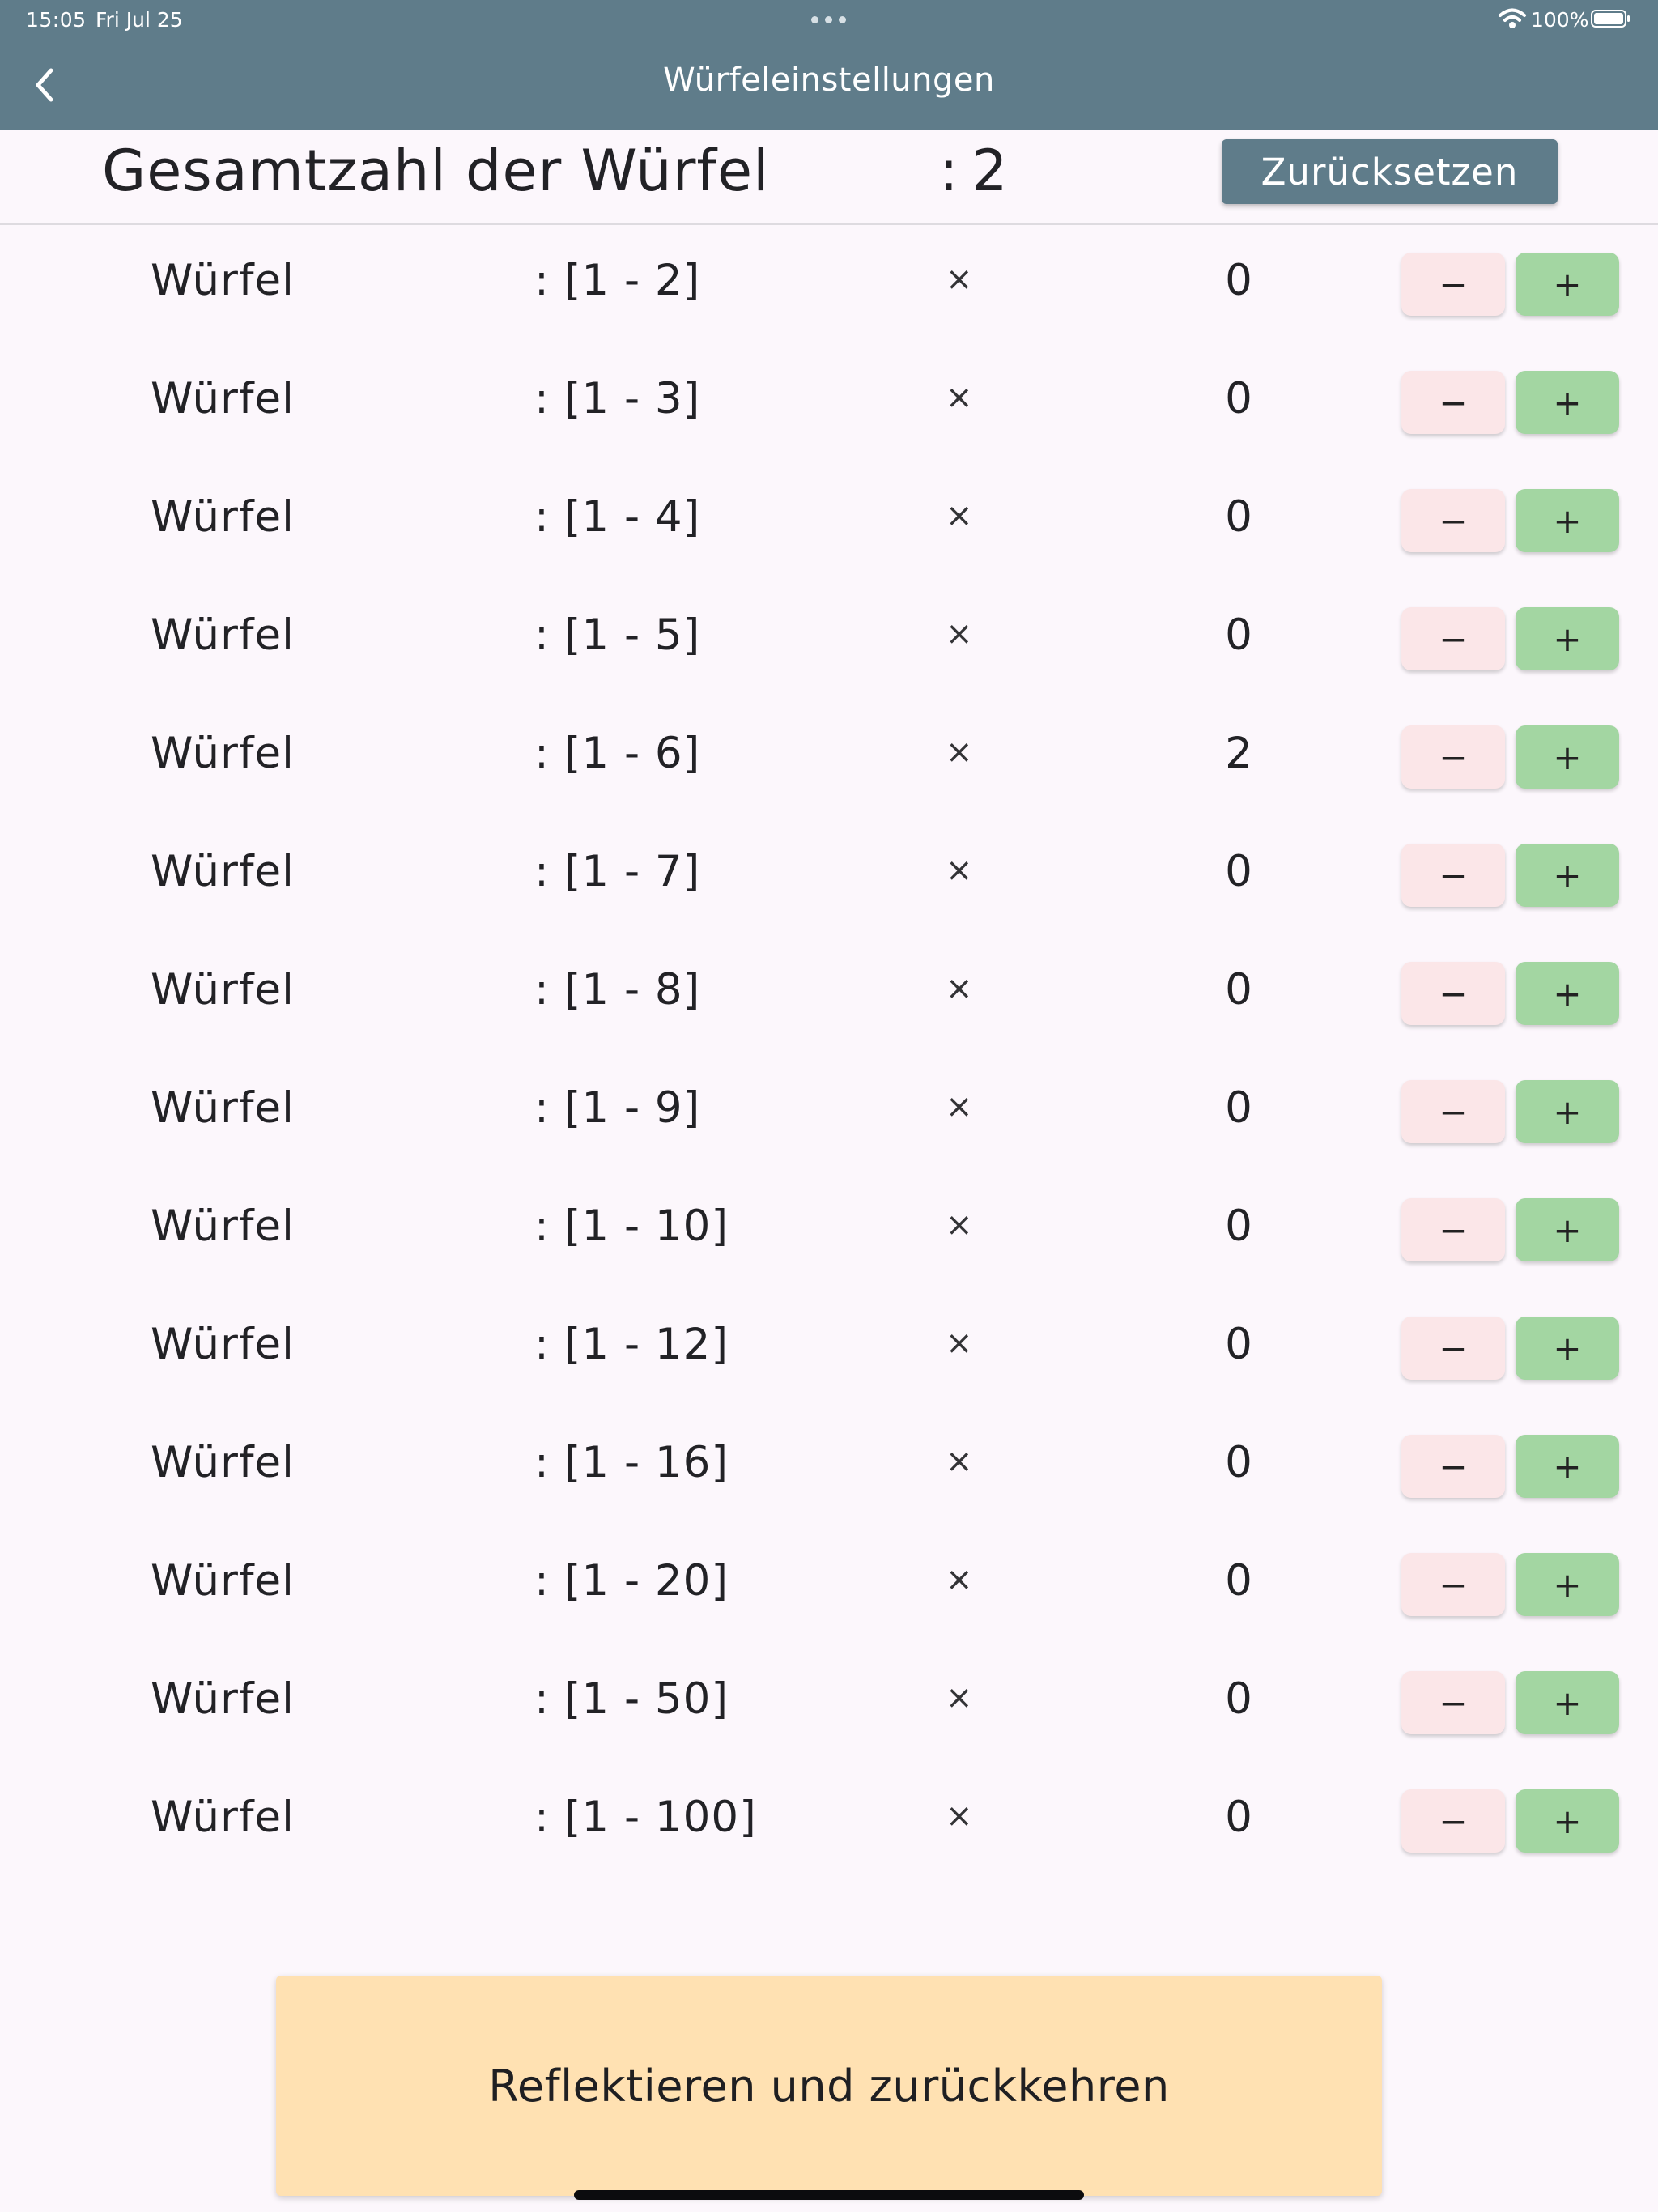 The image size is (1658, 2212). What do you see at coordinates (829, 521) in the screenshot?
I see `dice-row: Würfel : [1 - 4] × 0 − +` at bounding box center [829, 521].